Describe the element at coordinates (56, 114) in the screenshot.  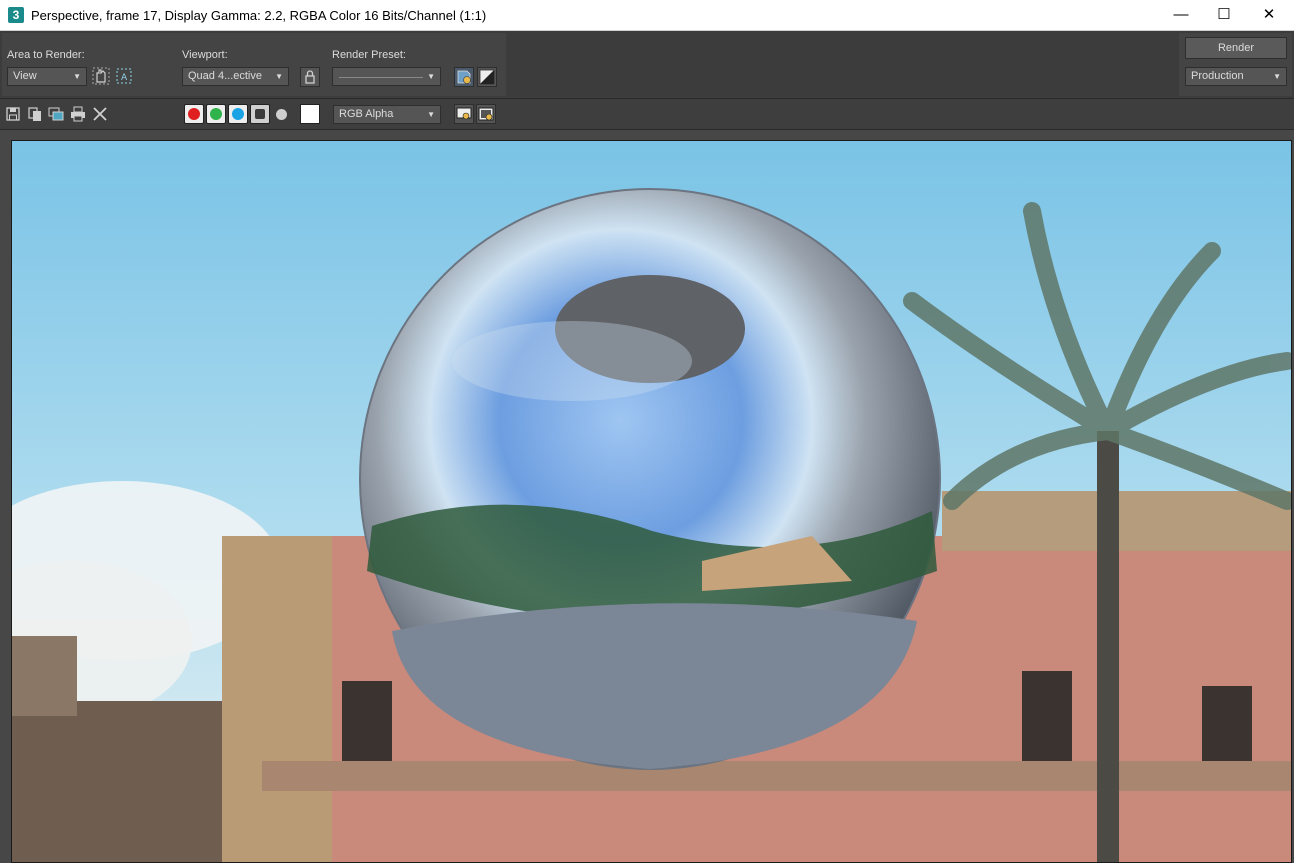
I see `clone-frame-buffer-icon` at that location.